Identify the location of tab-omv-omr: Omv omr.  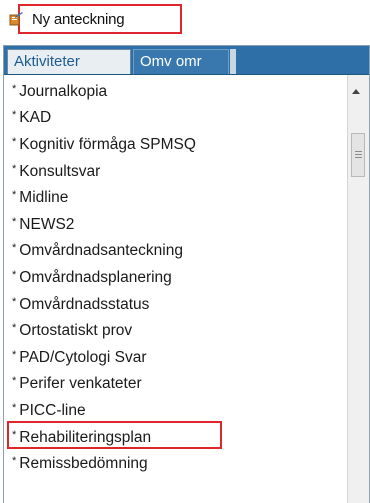
(181, 61).